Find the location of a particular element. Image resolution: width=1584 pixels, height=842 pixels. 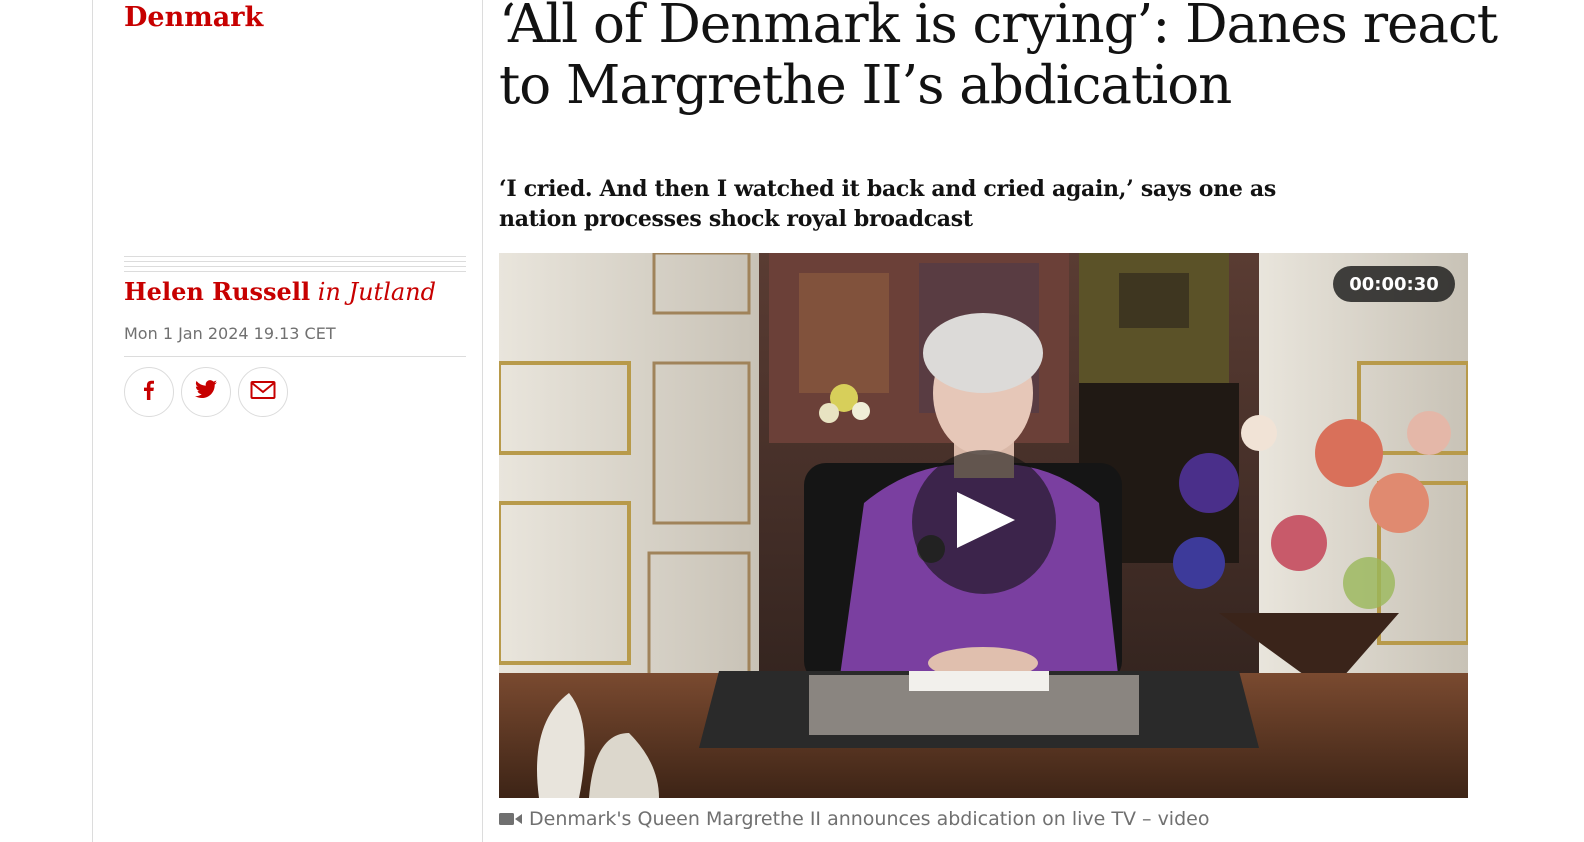

video-camera-icon is located at coordinates (511, 819).